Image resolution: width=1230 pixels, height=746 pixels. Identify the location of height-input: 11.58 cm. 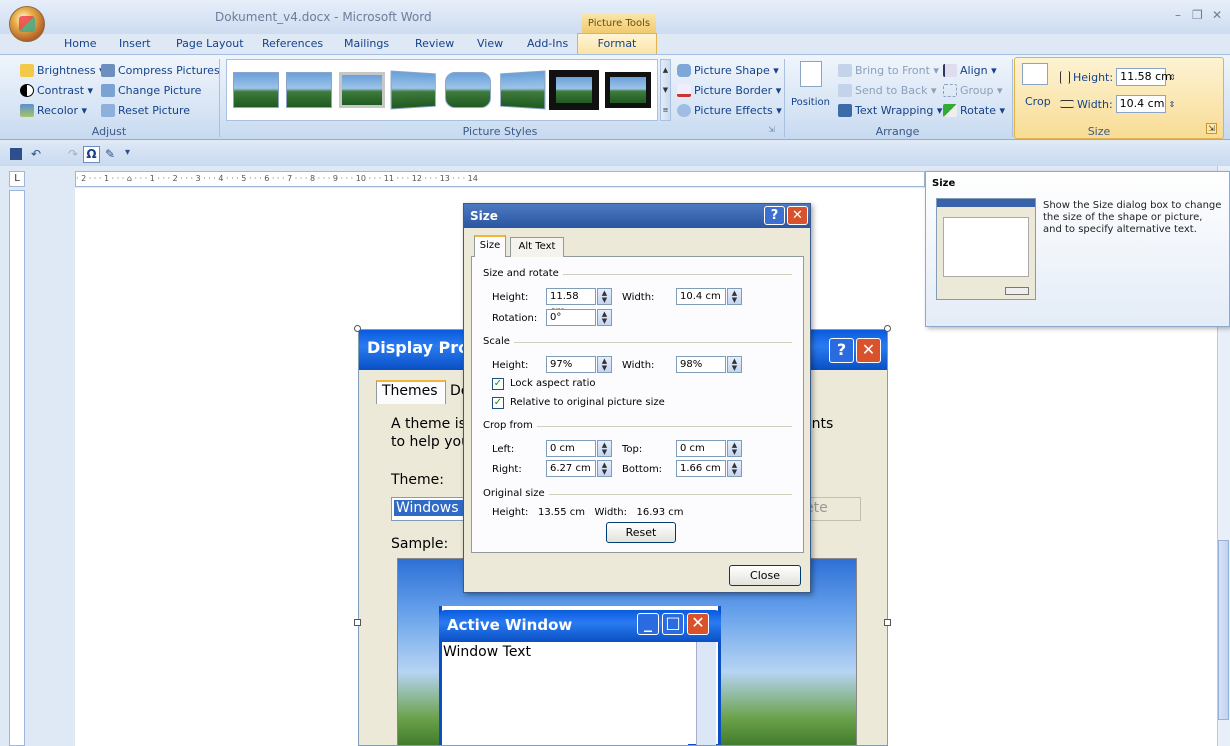
(571, 302).